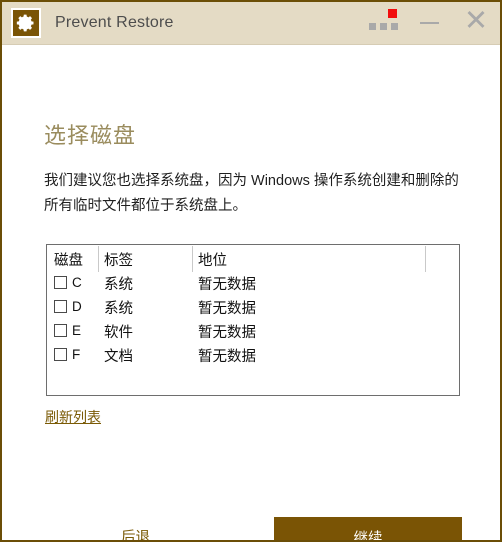  What do you see at coordinates (90, 135) in the screenshot?
I see `page-title: 选择磁盘` at bounding box center [90, 135].